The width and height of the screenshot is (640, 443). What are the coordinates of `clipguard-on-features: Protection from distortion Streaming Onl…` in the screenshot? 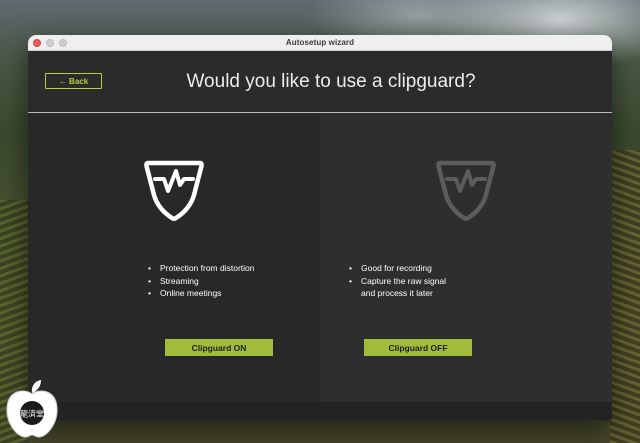 It's located at (201, 281).